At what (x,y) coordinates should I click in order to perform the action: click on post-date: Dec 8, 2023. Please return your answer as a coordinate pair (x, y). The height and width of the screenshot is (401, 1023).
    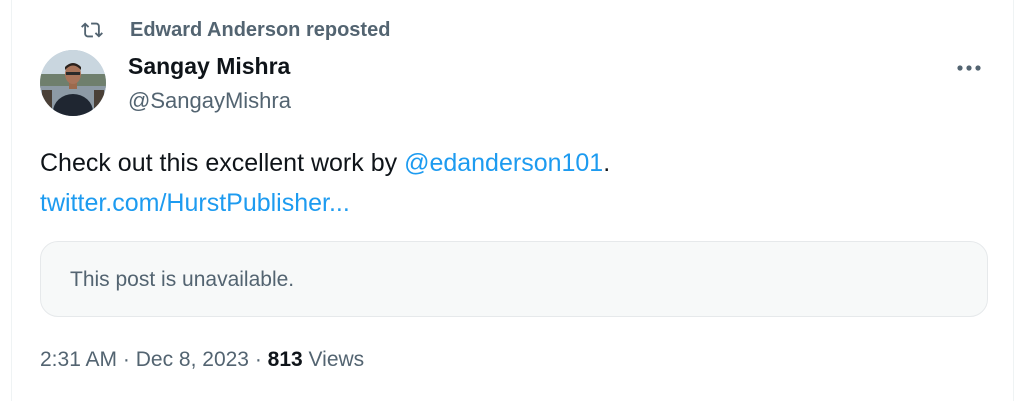
    Looking at the image, I should click on (192, 359).